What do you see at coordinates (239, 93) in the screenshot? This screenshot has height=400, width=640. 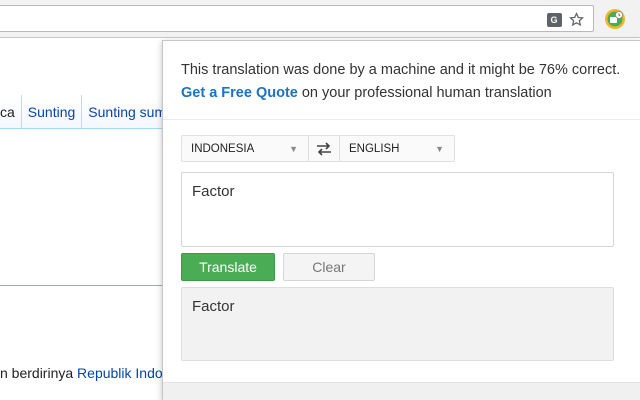 I see `free-quote-link: Get a Free Quote` at bounding box center [239, 93].